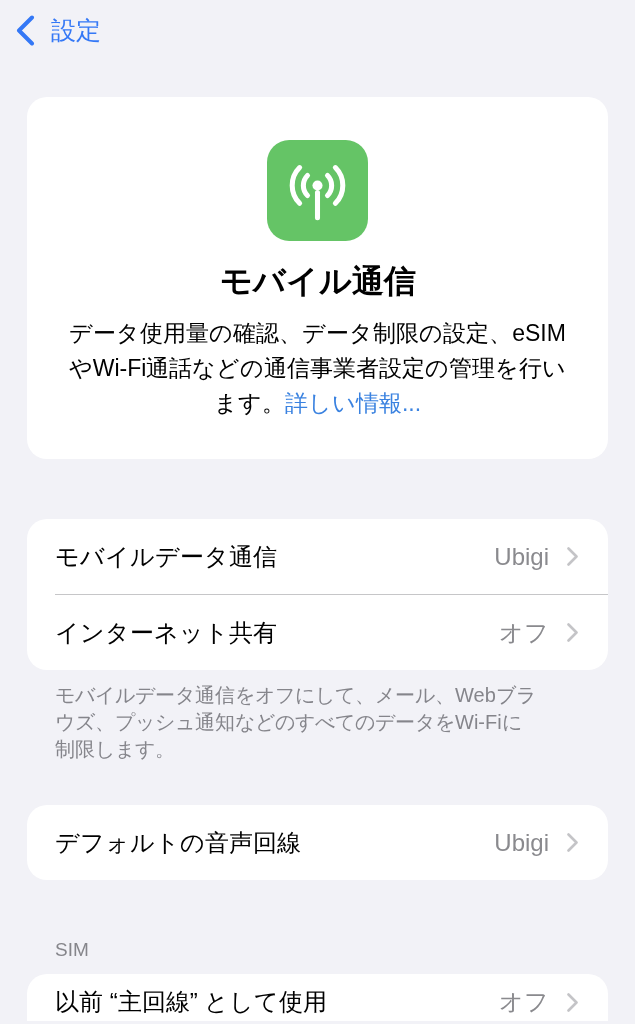  What do you see at coordinates (58, 30) in the screenshot?
I see `back-button: 設定` at bounding box center [58, 30].